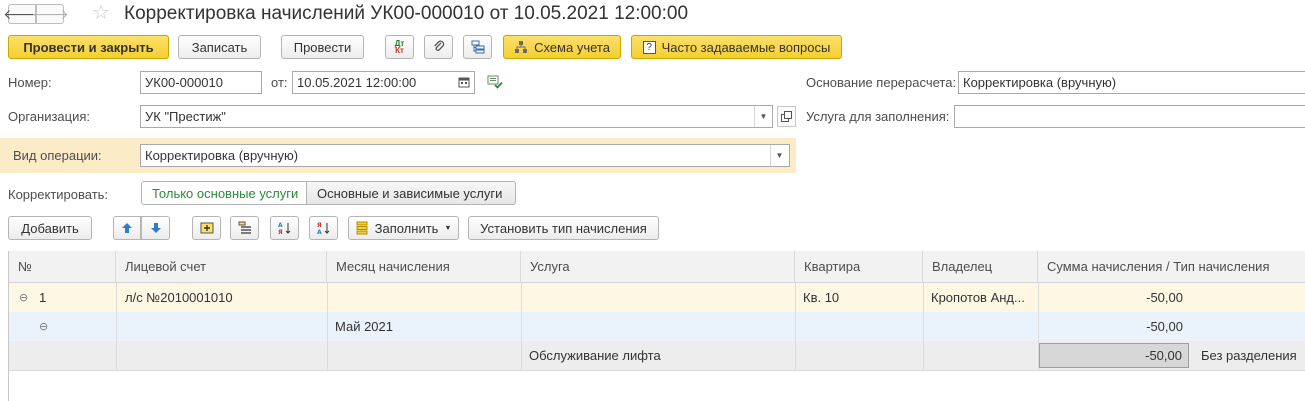 The image size is (1305, 401). I want to click on kt-label: Кт, so click(399, 50).